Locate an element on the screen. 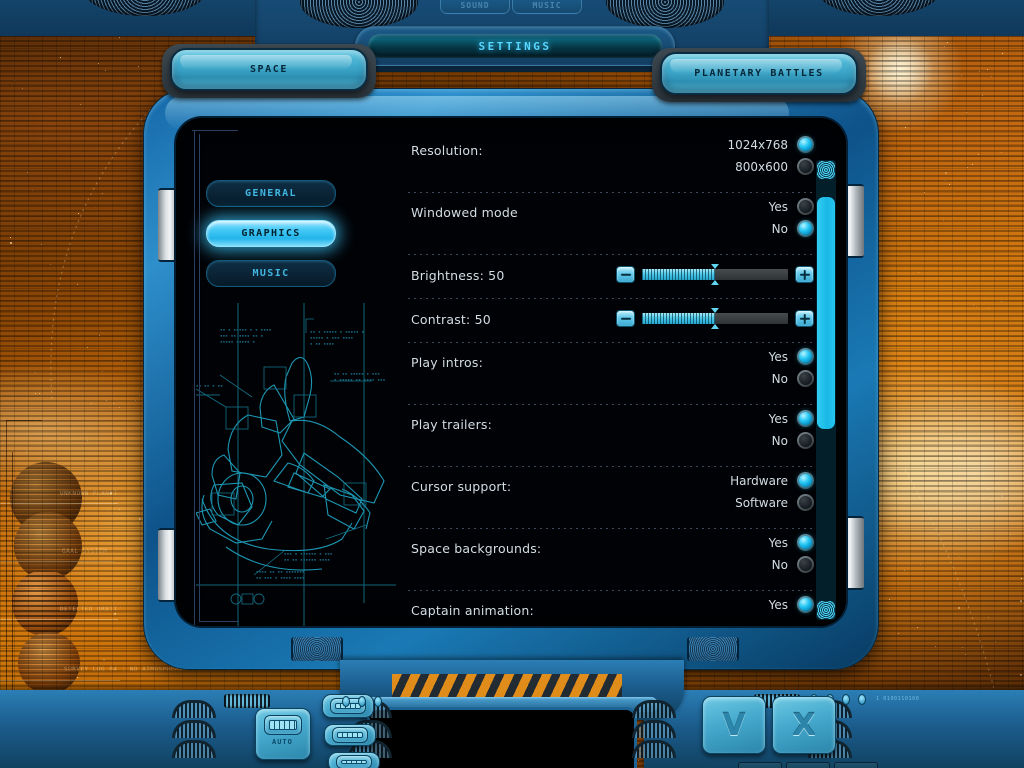 Image resolution: width=1024 pixels, height=768 pixels. bottom-console: AUTO 1 0100110100 V X ‹‹‹ ››› ■■■ is located at coordinates (512, 714).